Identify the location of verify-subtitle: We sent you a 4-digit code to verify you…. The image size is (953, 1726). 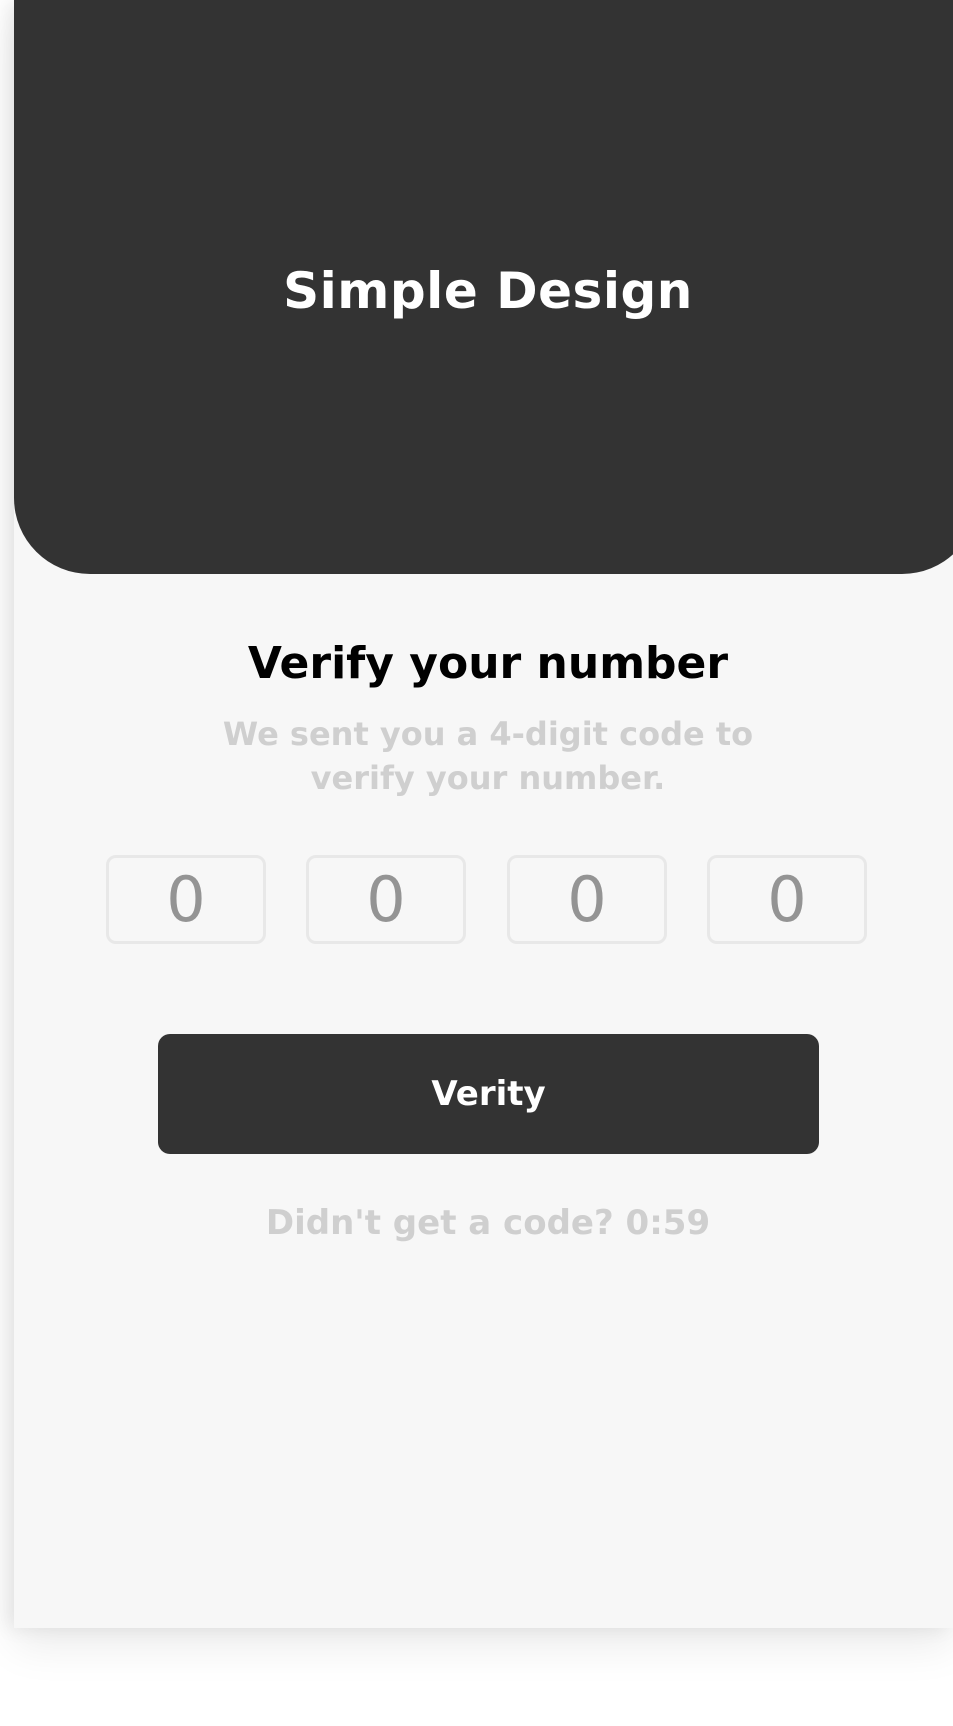
(488, 756).